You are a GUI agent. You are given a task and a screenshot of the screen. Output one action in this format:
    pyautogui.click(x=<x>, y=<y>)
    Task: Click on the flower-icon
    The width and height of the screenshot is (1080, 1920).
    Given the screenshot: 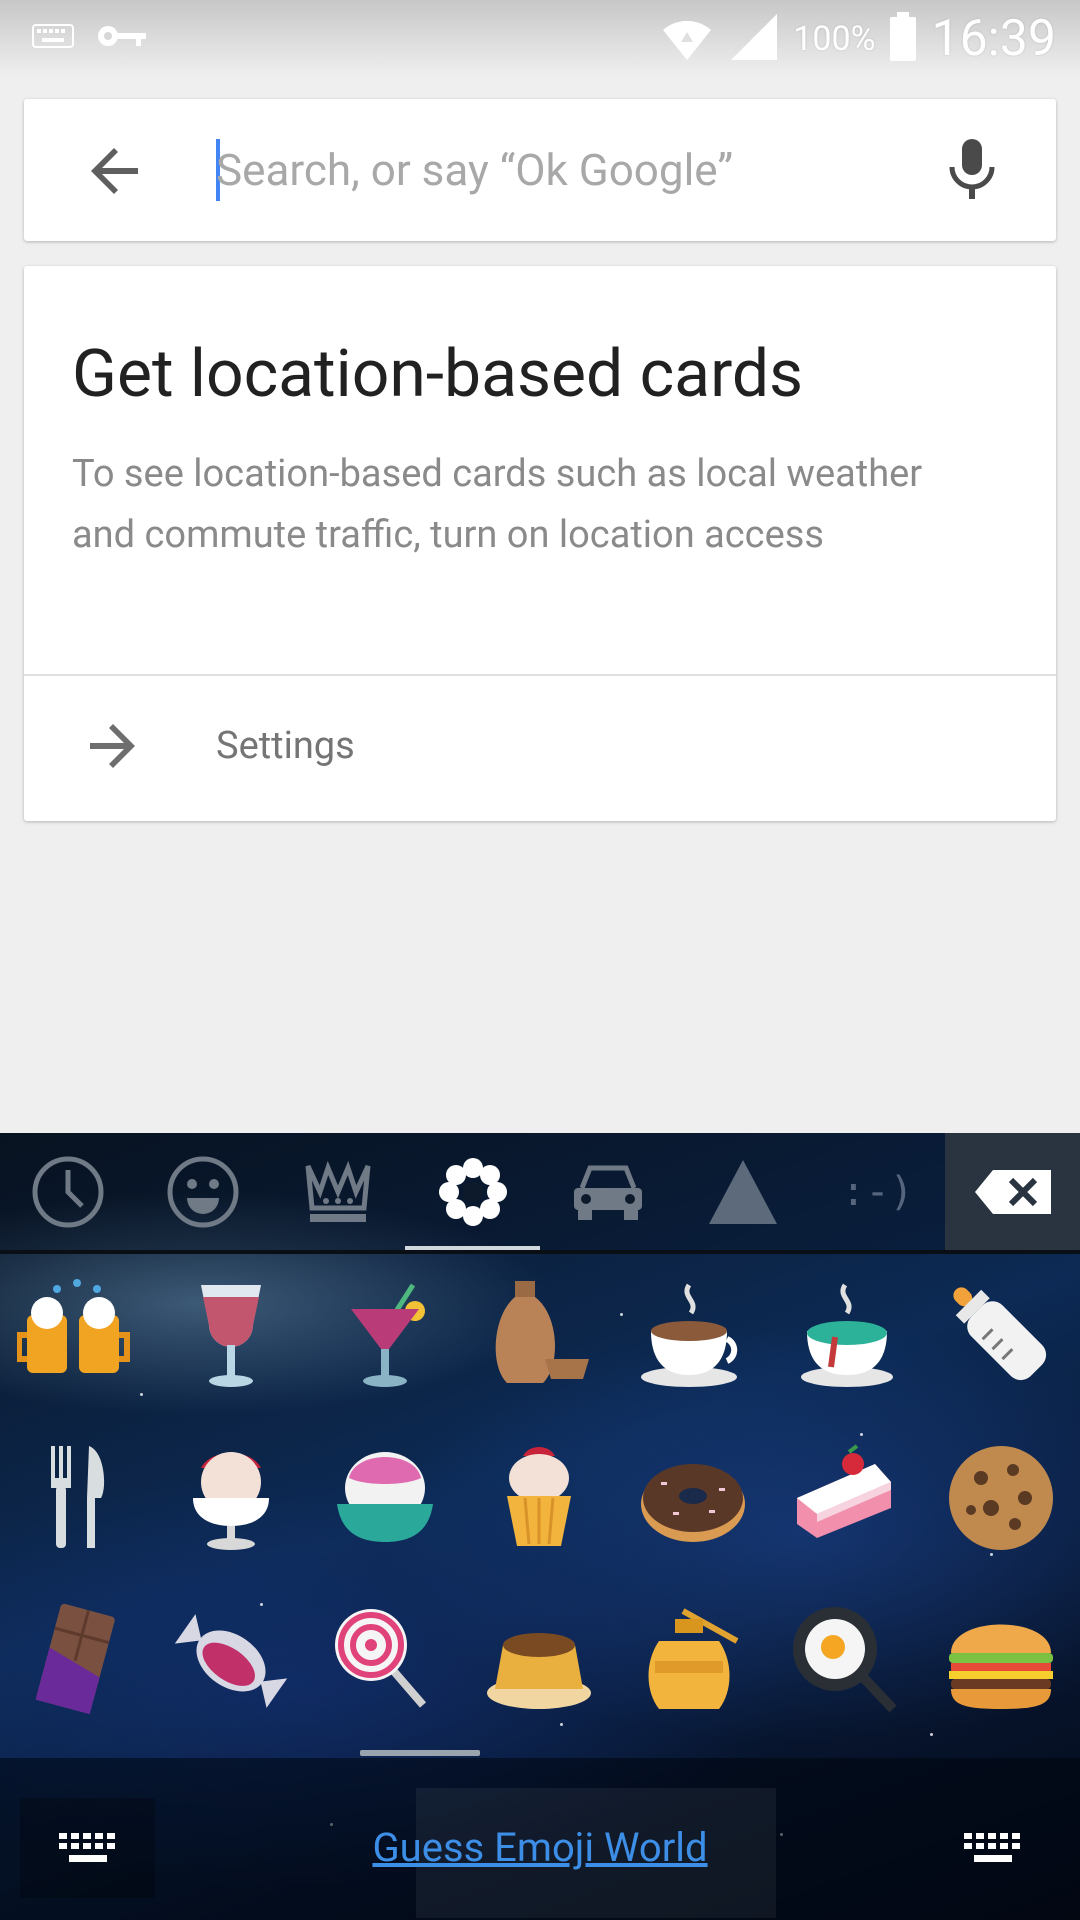 What is the action you would take?
    pyautogui.click(x=472, y=1191)
    